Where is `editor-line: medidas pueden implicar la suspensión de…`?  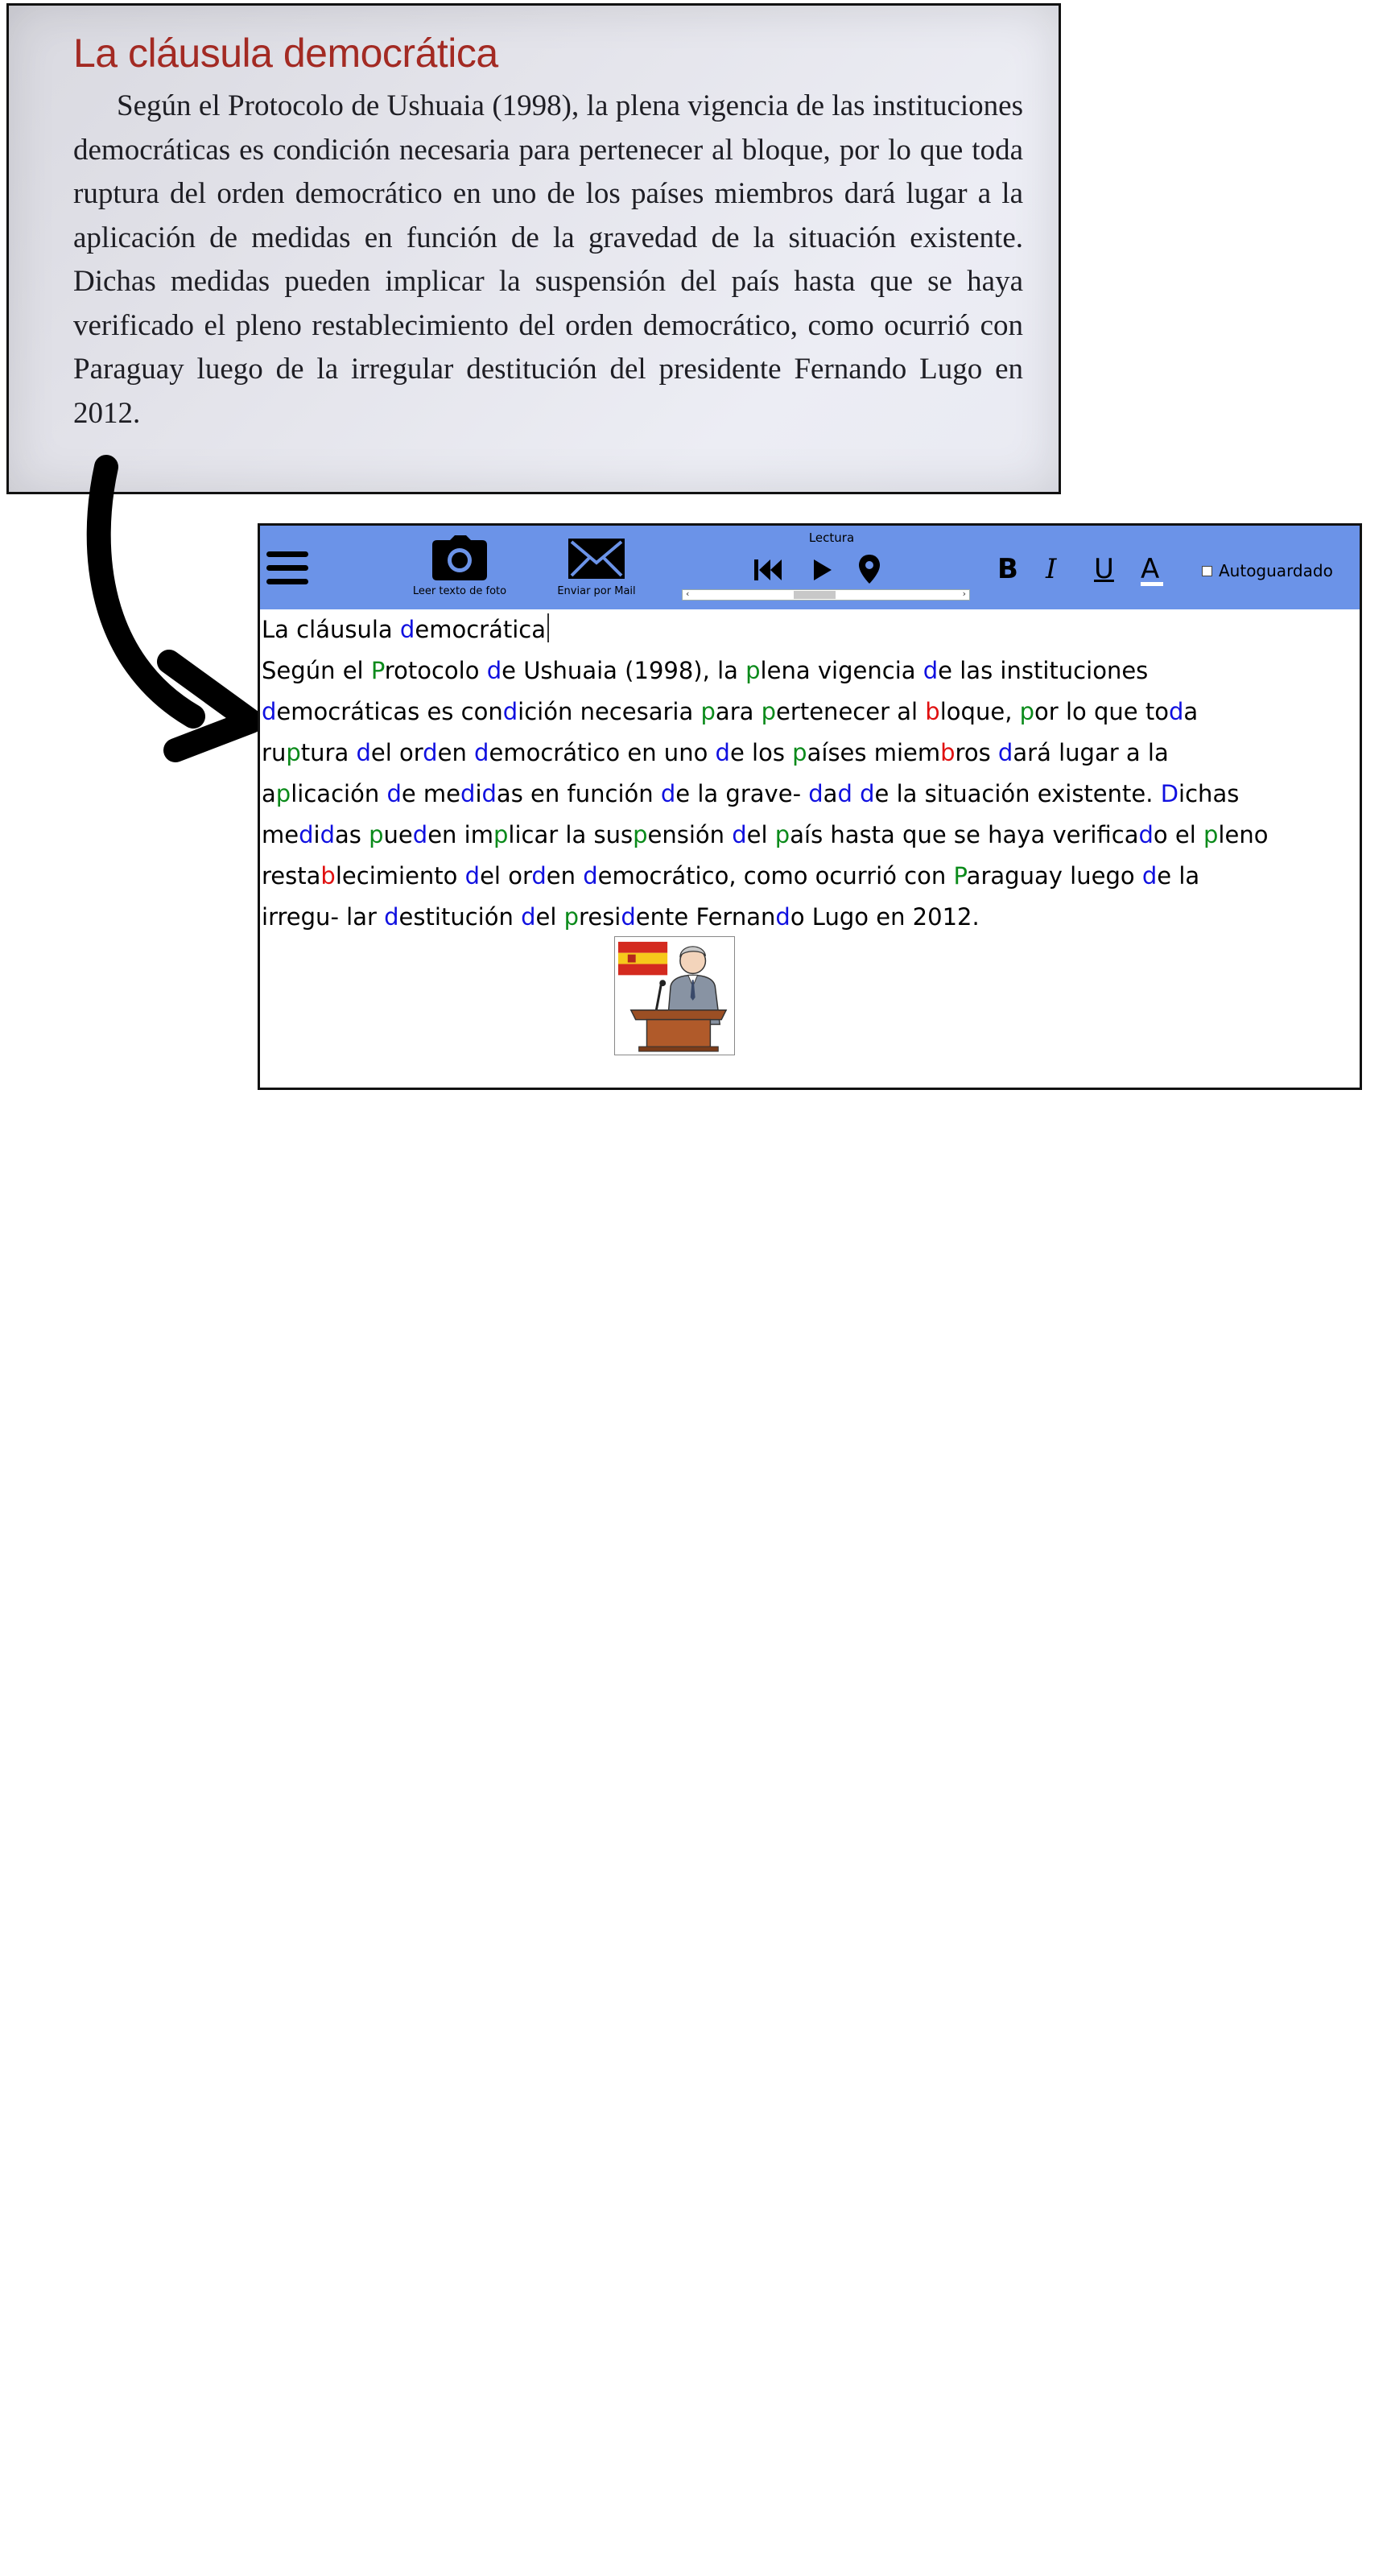
editor-line: medidas pueden implicar la suspensión de… is located at coordinates (765, 834).